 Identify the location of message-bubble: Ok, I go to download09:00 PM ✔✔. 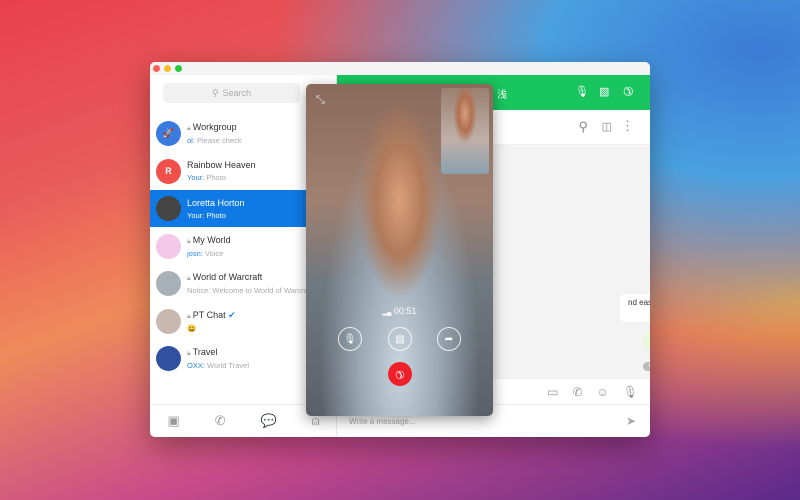
(646, 340).